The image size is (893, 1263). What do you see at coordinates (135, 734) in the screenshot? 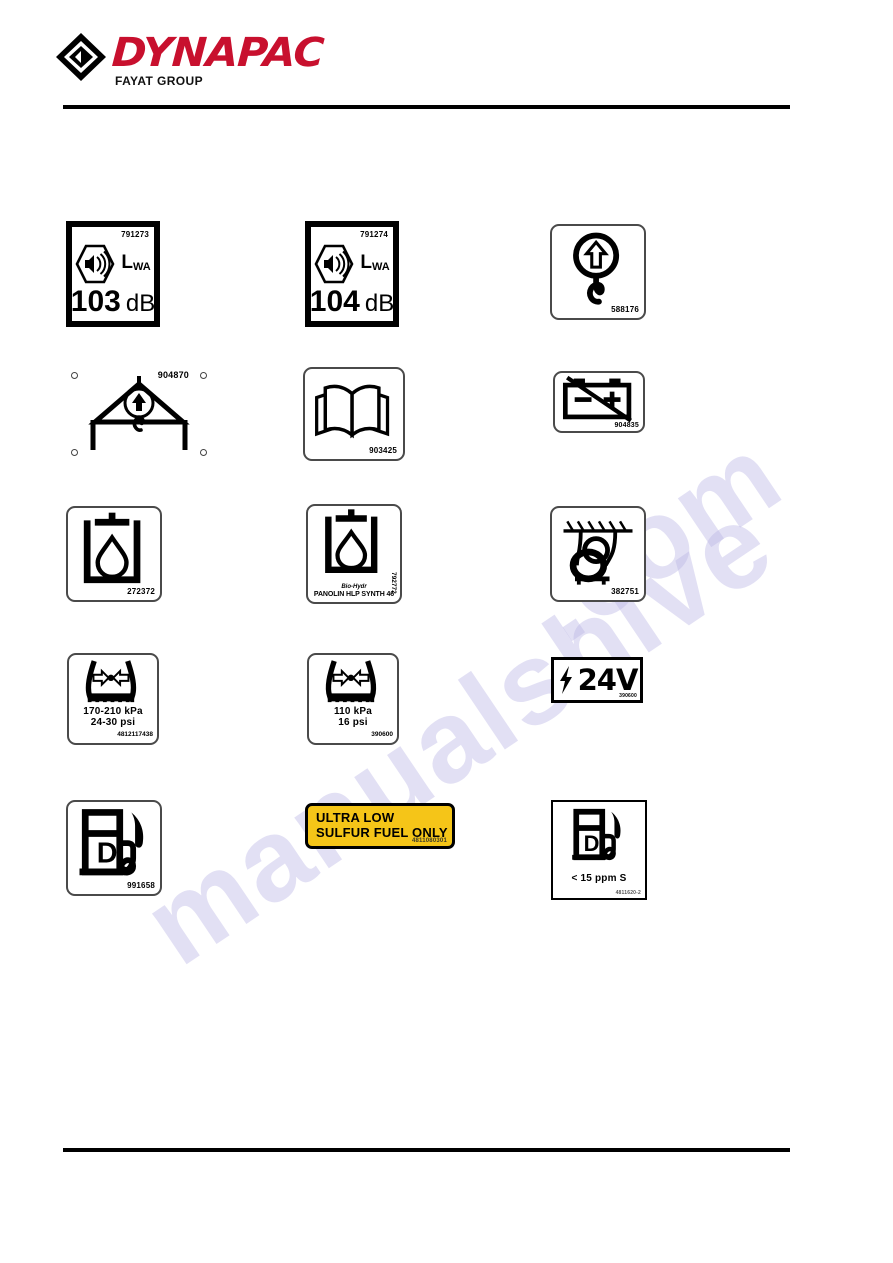
I see `decal-part-number: 4812117438` at bounding box center [135, 734].